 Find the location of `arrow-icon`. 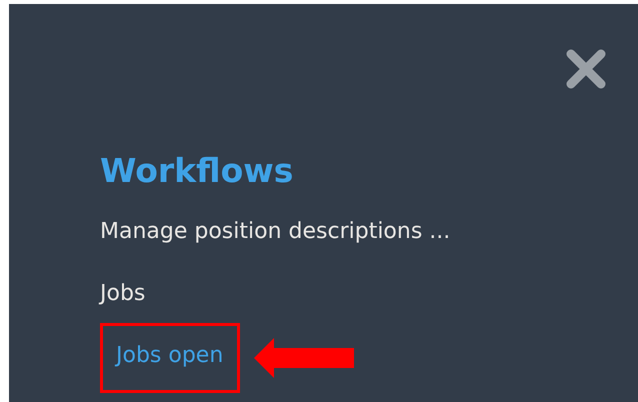

arrow-icon is located at coordinates (304, 358).